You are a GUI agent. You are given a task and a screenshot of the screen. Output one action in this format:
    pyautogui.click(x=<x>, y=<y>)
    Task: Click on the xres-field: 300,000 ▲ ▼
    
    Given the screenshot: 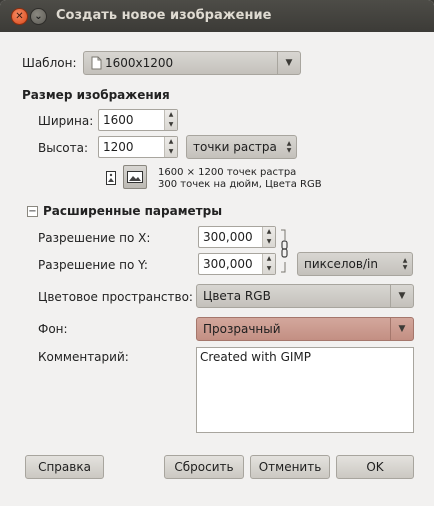 What is the action you would take?
    pyautogui.click(x=237, y=237)
    